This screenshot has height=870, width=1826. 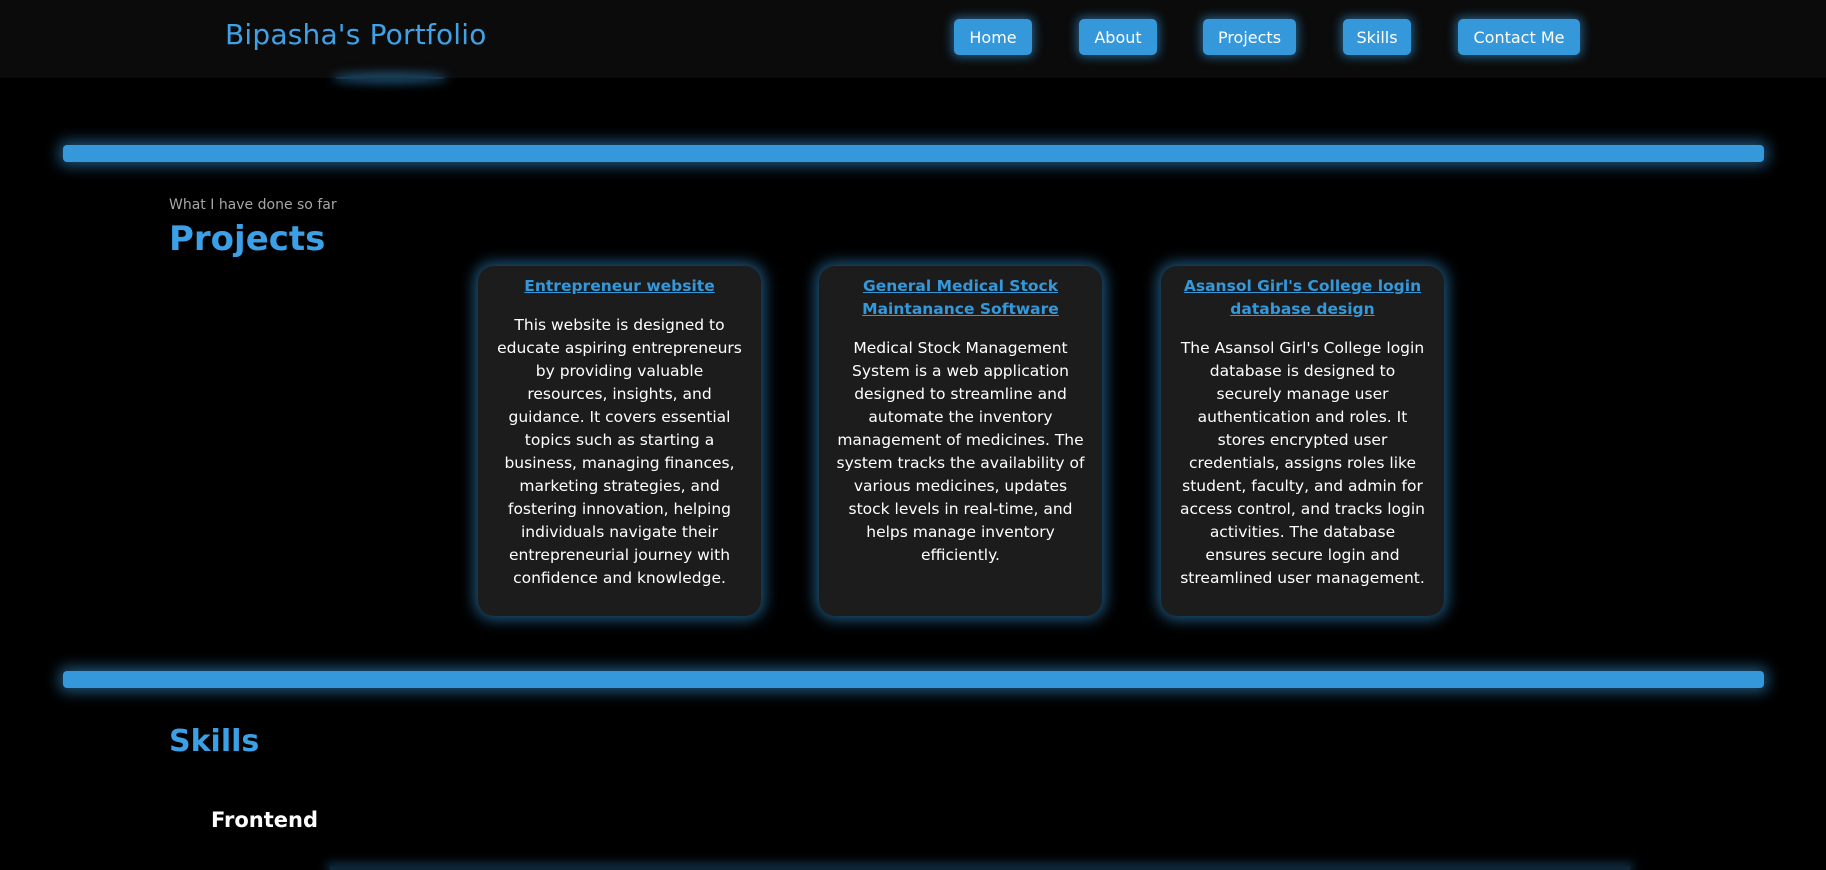 I want to click on nav-contact-button: Contact Me, so click(x=1519, y=37).